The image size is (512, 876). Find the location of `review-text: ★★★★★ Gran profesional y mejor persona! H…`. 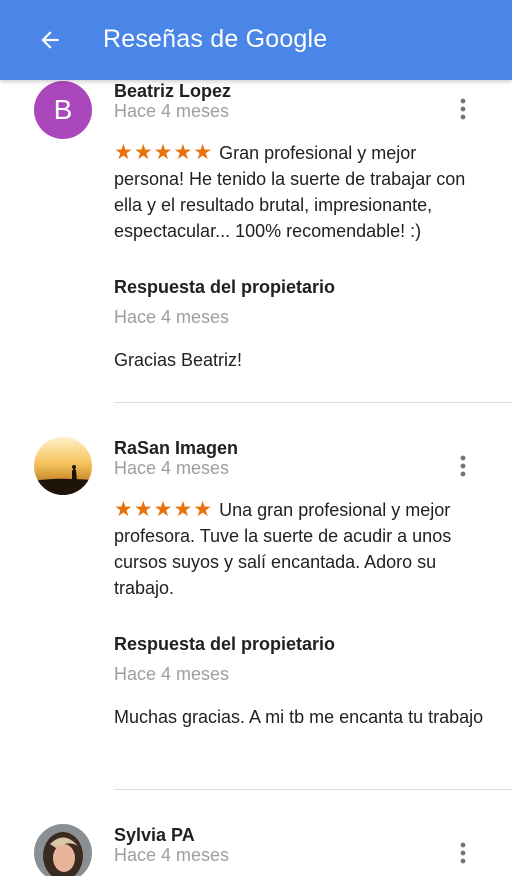

review-text: ★★★★★ Gran profesional y mejor persona! H… is located at coordinates (299, 192).